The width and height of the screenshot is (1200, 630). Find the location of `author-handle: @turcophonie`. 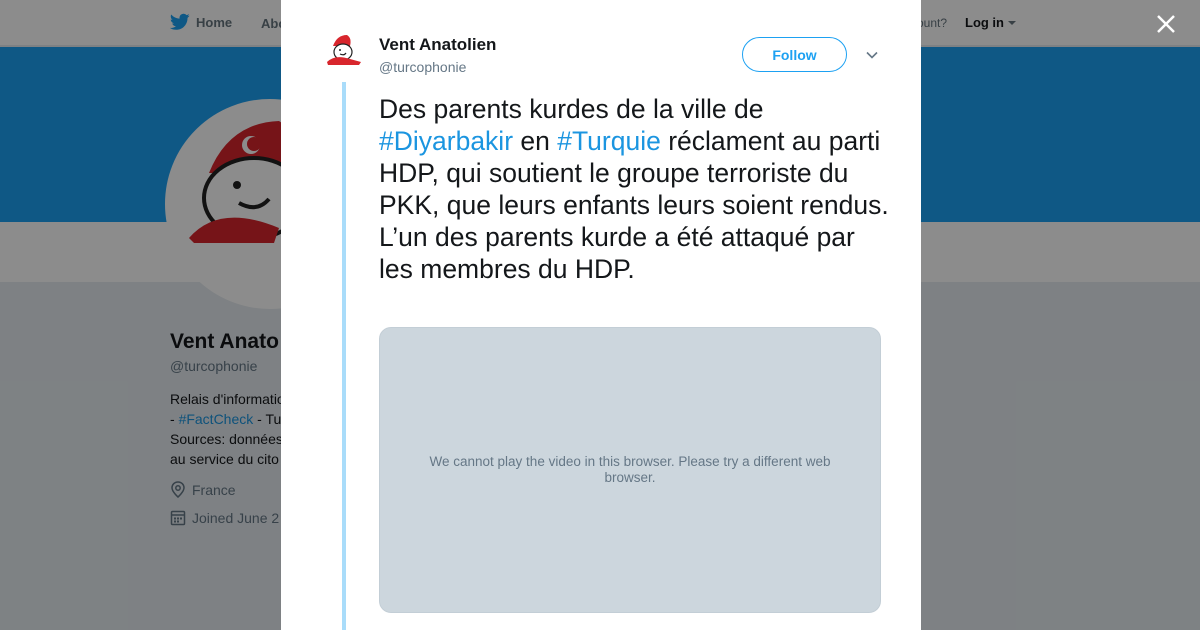

author-handle: @turcophonie is located at coordinates (422, 67).